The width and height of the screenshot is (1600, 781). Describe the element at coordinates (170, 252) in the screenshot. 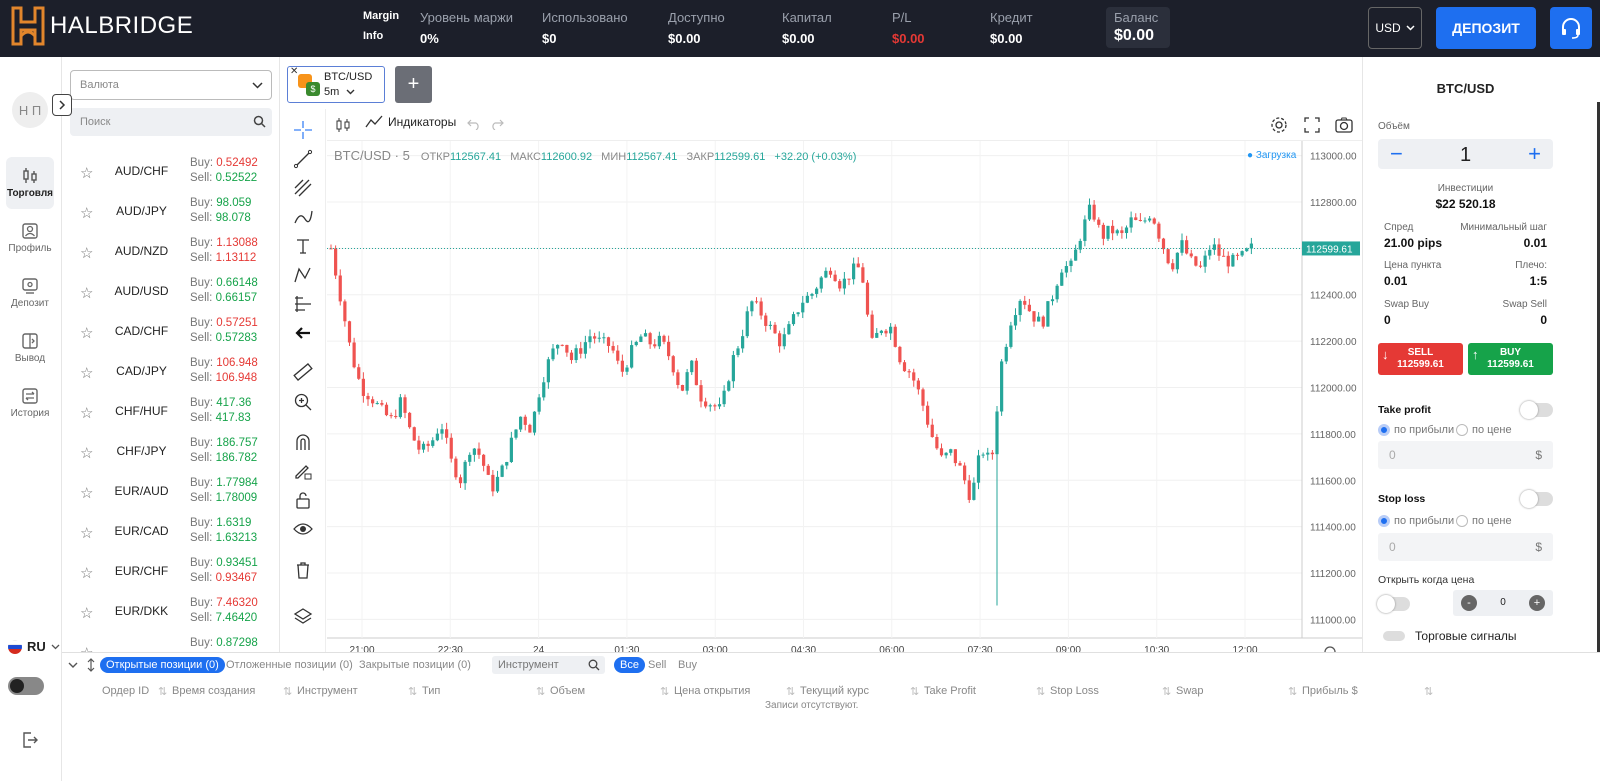

I see `instrument-row: ☆ AUD/NZD Buy: 1.13088 Sell: 1.13112` at that location.